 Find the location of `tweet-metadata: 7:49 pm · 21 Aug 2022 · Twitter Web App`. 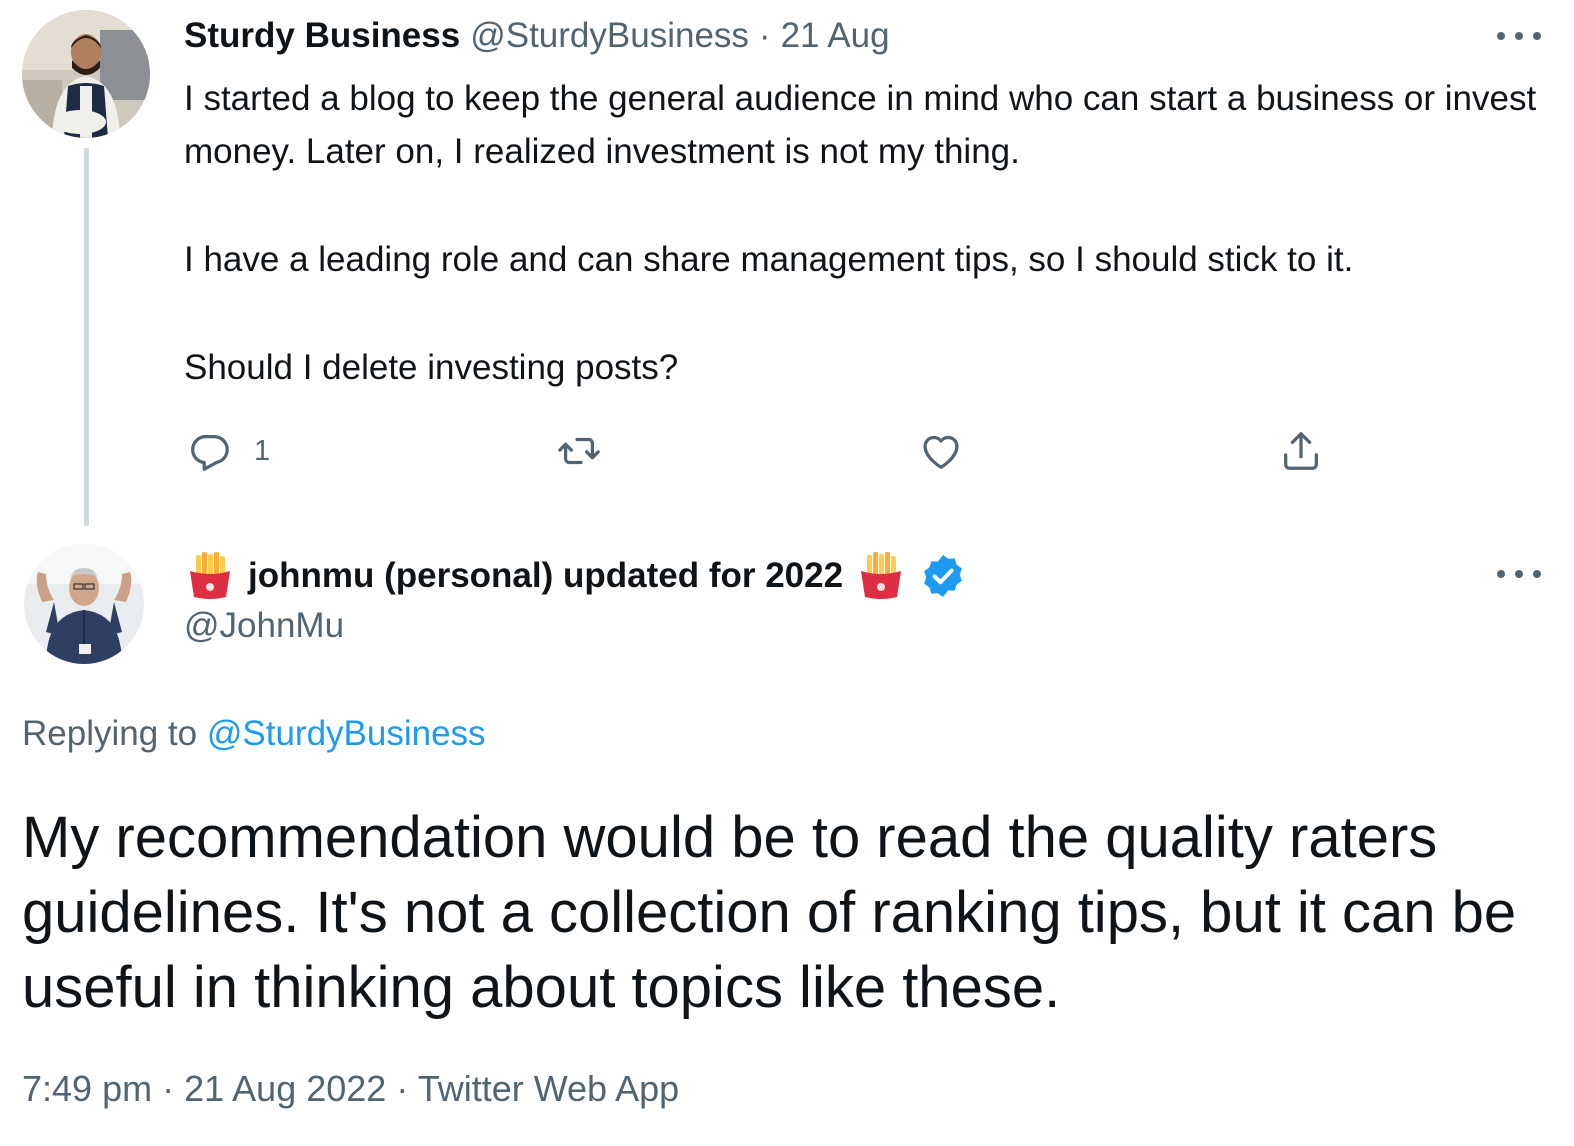

tweet-metadata: 7:49 pm · 21 Aug 2022 · Twitter Web App is located at coordinates (350, 1089).